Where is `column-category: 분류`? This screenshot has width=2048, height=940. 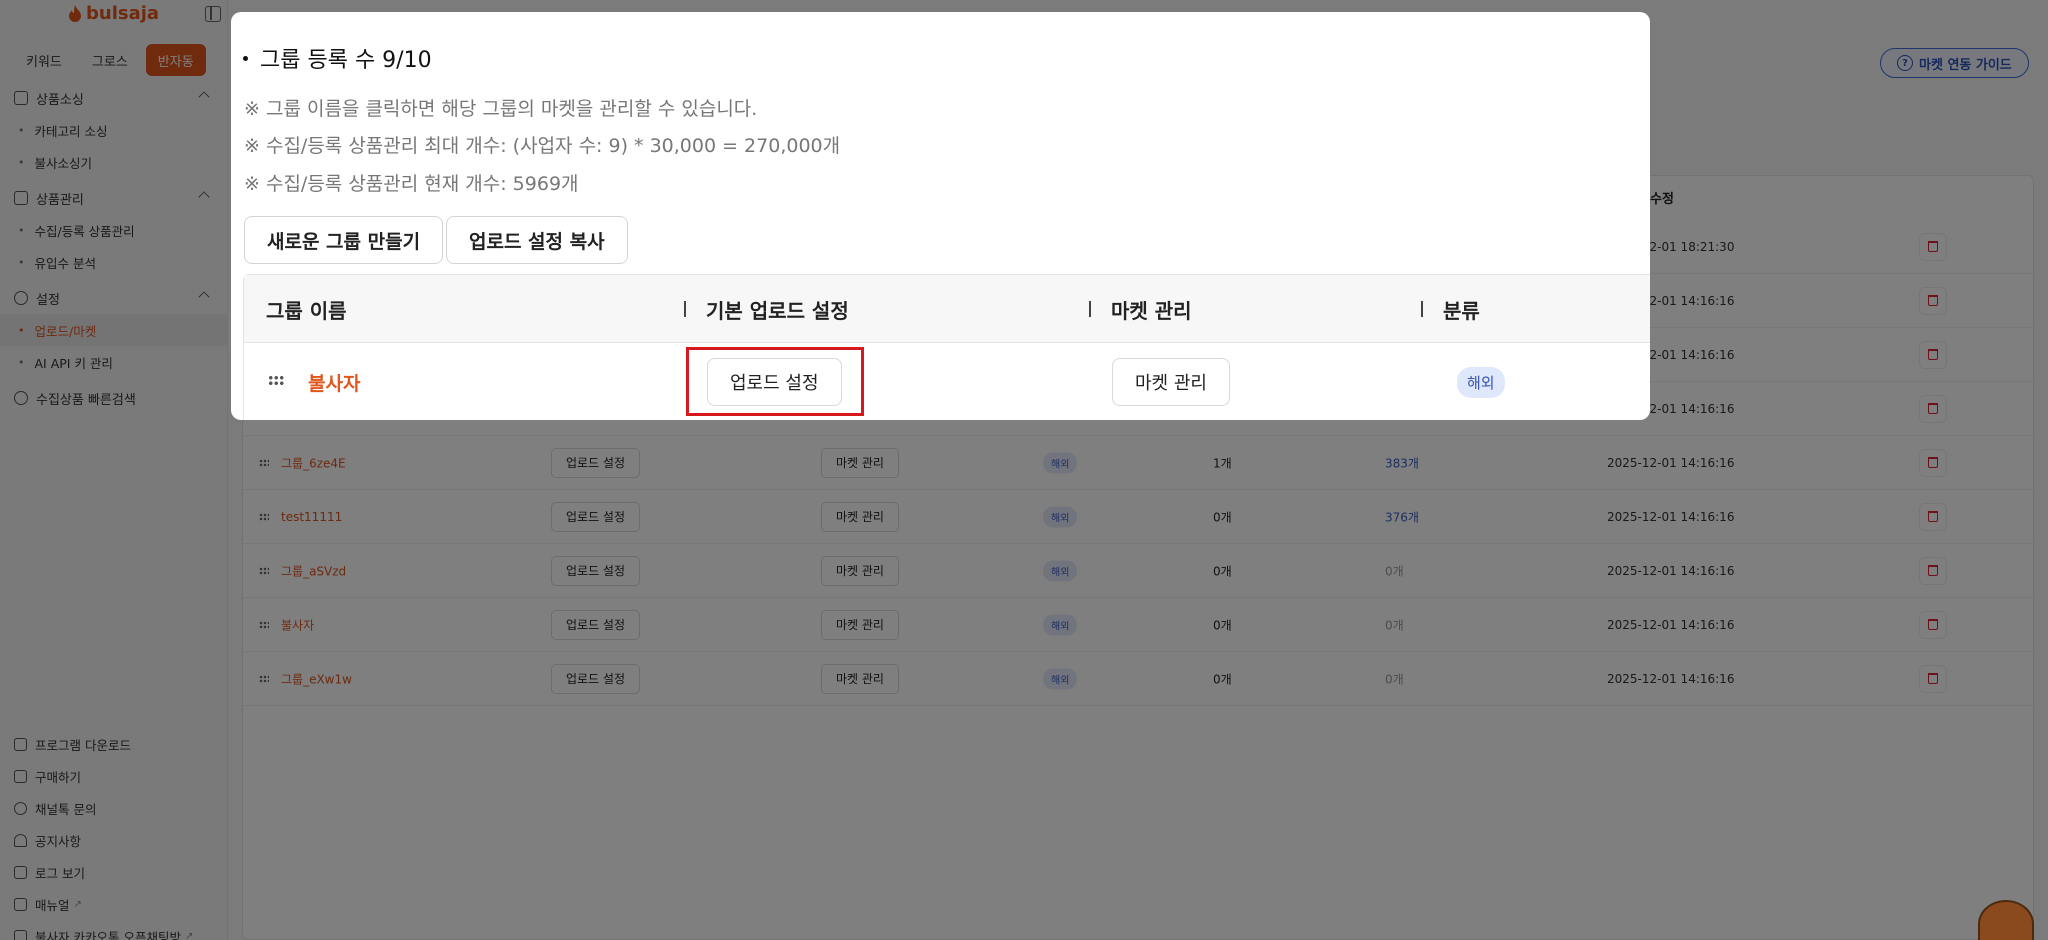
column-category: 분류 is located at coordinates (1461, 311).